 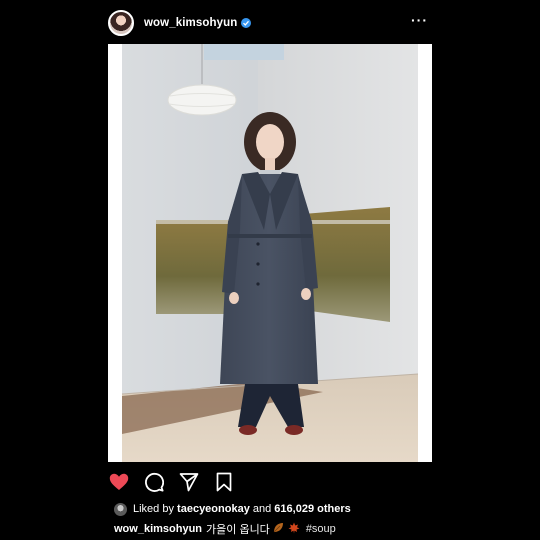 I want to click on caption-hashtag: #soup, so click(x=321, y=529).